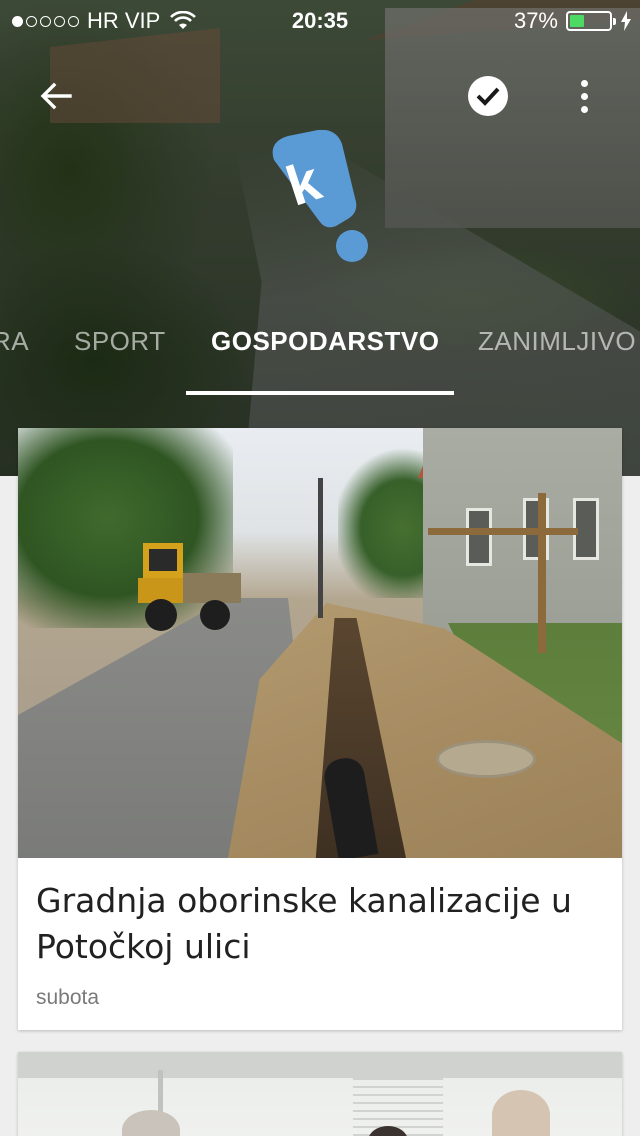 Image resolution: width=640 pixels, height=1136 pixels. What do you see at coordinates (320, 393) in the screenshot?
I see `tab-indicator` at bounding box center [320, 393].